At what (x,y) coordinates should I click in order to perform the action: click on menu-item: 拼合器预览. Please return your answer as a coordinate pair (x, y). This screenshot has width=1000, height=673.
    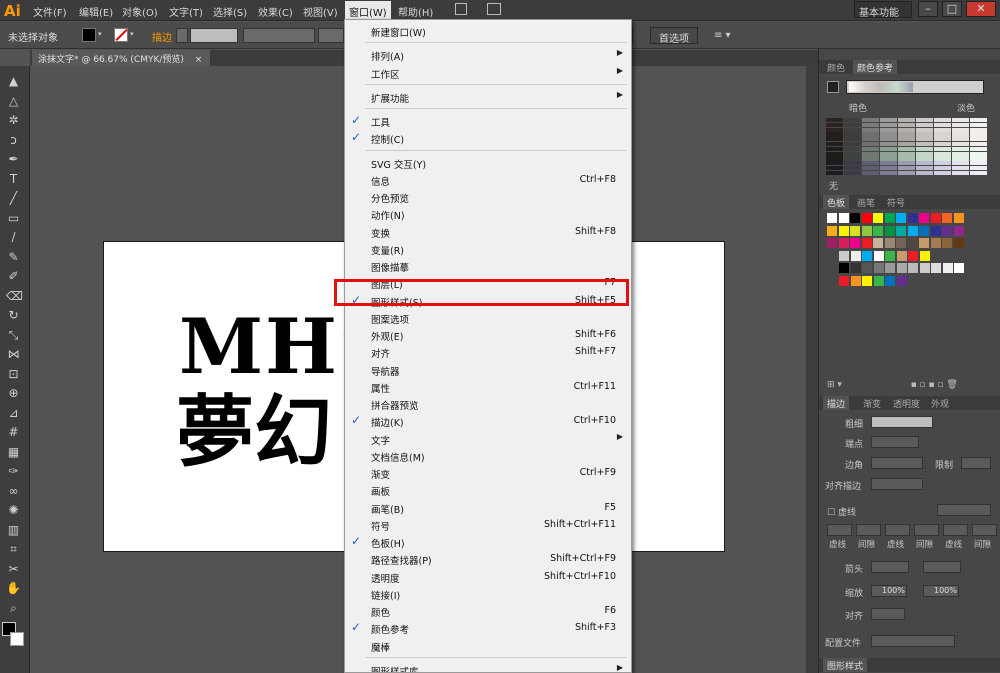
    Looking at the image, I should click on (488, 403).